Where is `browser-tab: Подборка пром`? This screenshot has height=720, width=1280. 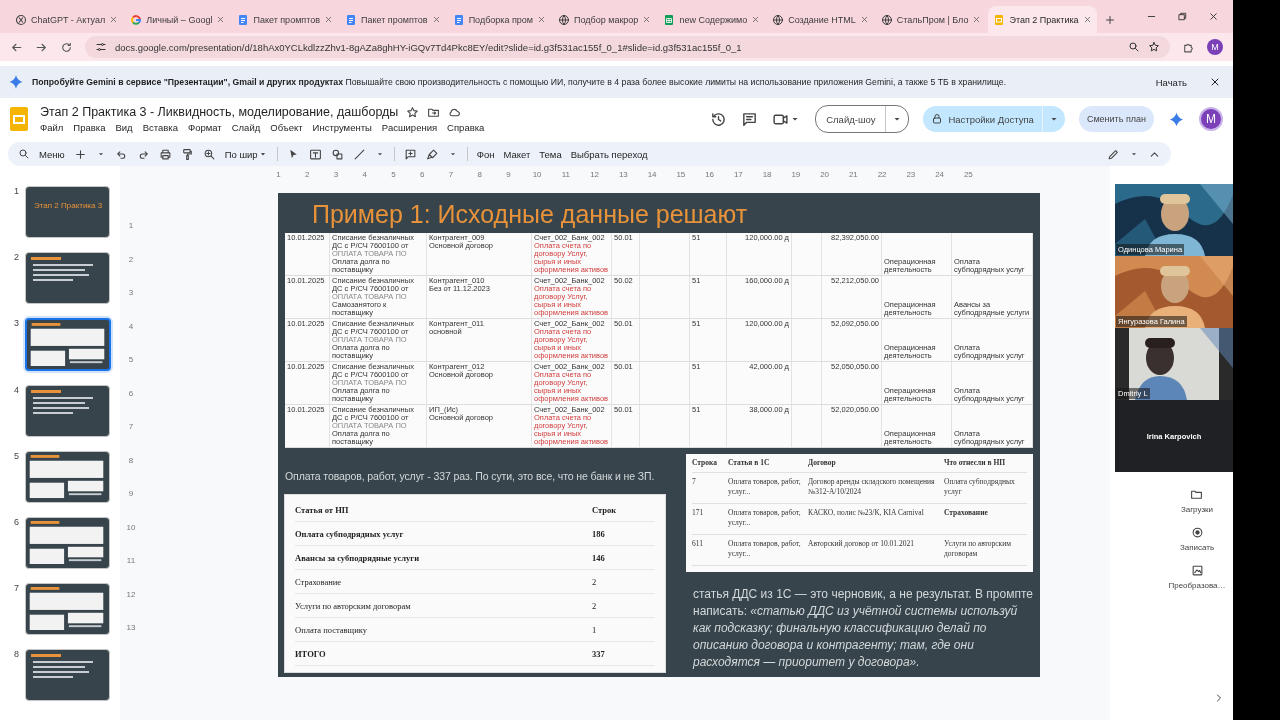 browser-tab: Подборка пром is located at coordinates (499, 19).